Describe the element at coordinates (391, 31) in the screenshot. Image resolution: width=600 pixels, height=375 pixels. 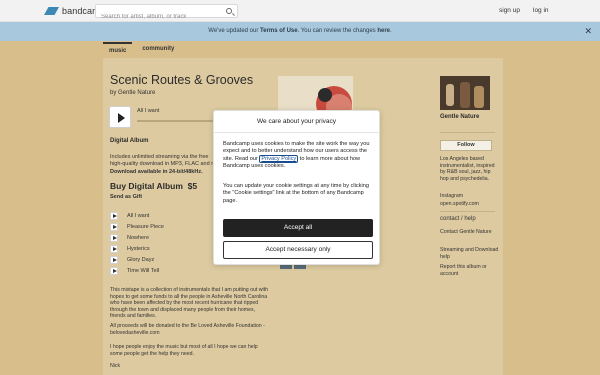
I see `notice-suffix: .` at that location.